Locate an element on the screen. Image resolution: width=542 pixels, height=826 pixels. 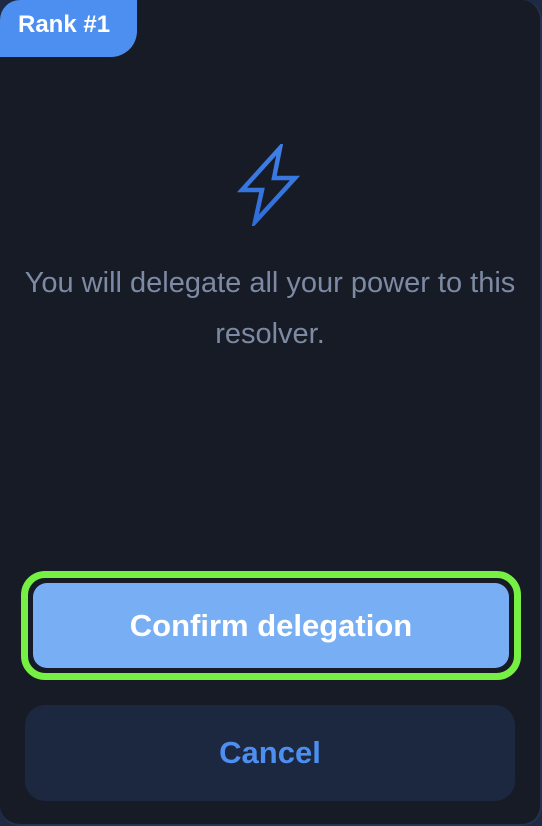
cancel-button: Cancel is located at coordinates (270, 753).